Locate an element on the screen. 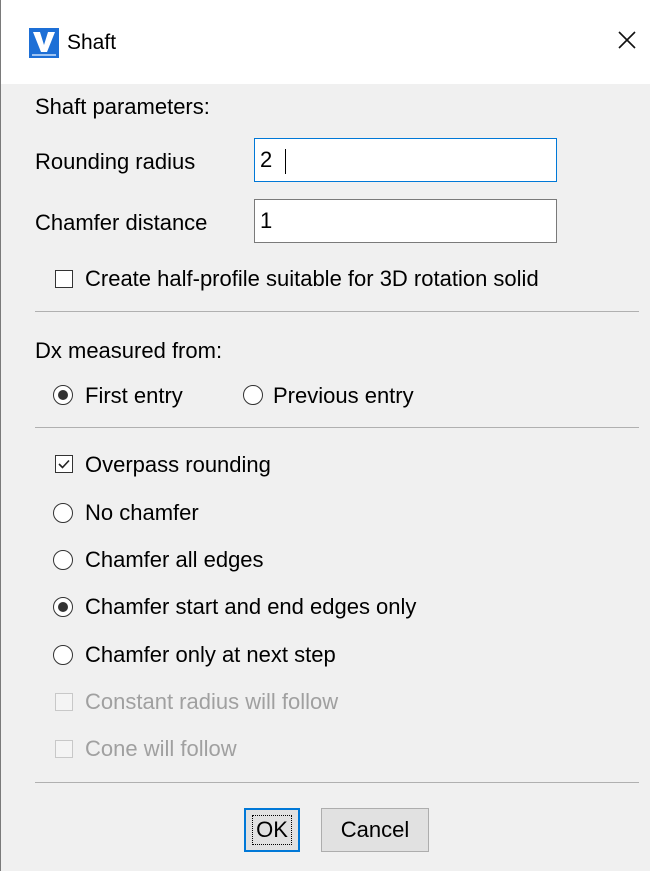 This screenshot has width=650, height=871. constant-radius-checkbox is located at coordinates (64, 702).